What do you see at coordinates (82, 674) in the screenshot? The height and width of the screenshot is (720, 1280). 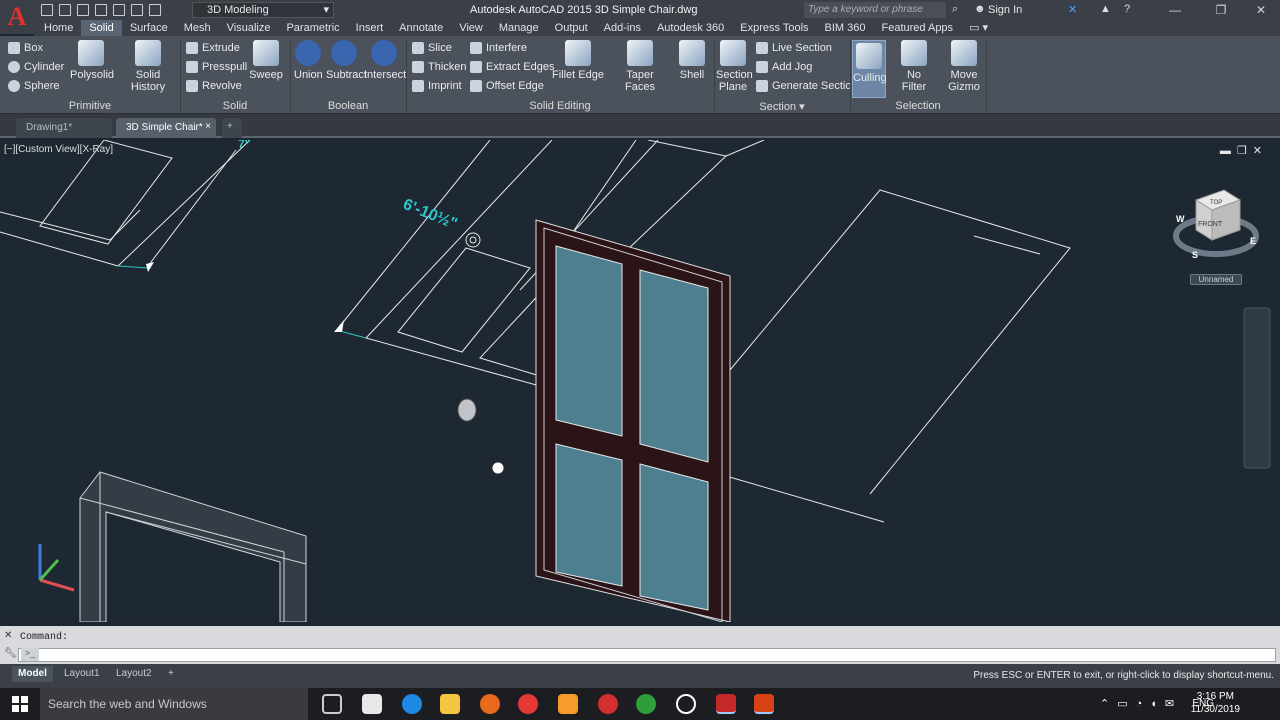 I see `layout-tab-layout1: Layout1` at bounding box center [82, 674].